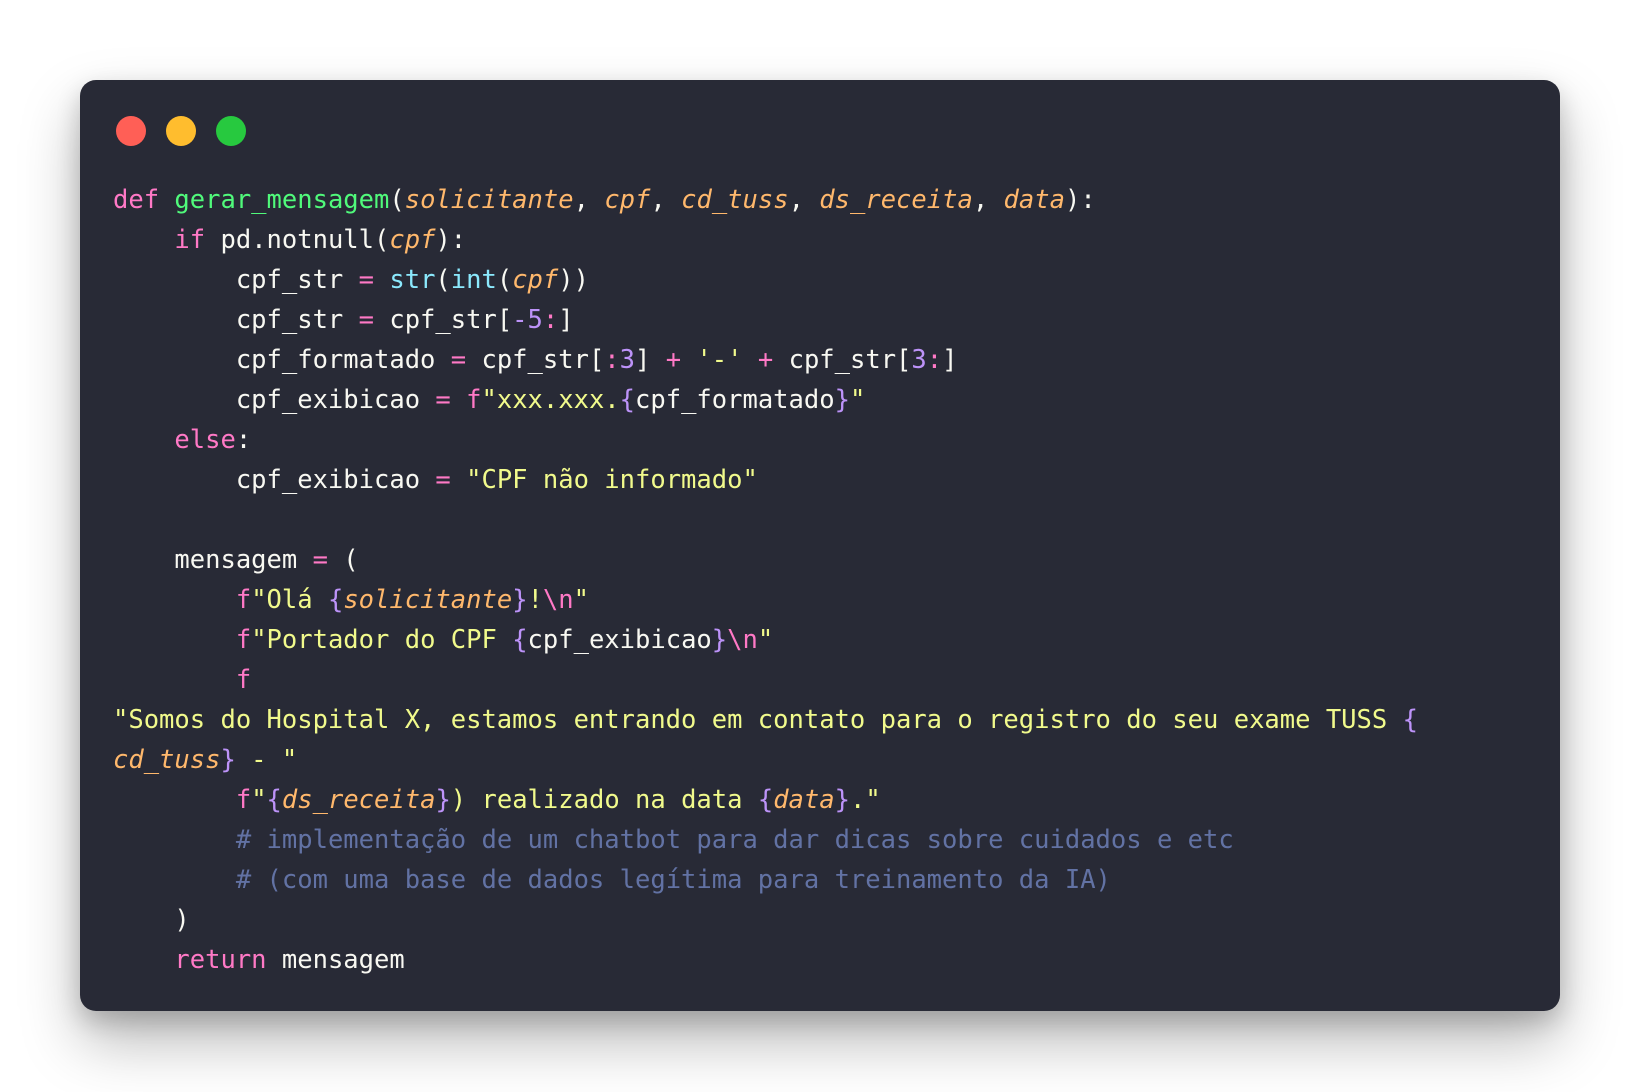  Describe the element at coordinates (131, 131) in the screenshot. I see `close-button` at that location.